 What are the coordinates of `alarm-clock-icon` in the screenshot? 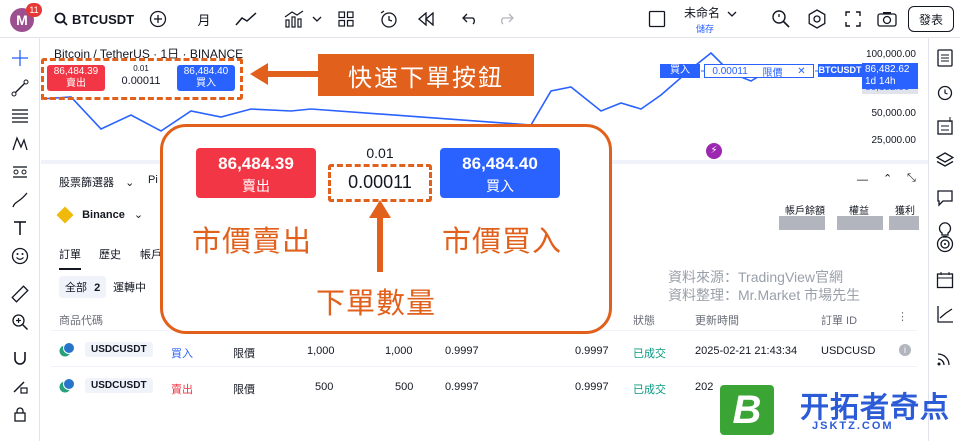 It's located at (388, 19).